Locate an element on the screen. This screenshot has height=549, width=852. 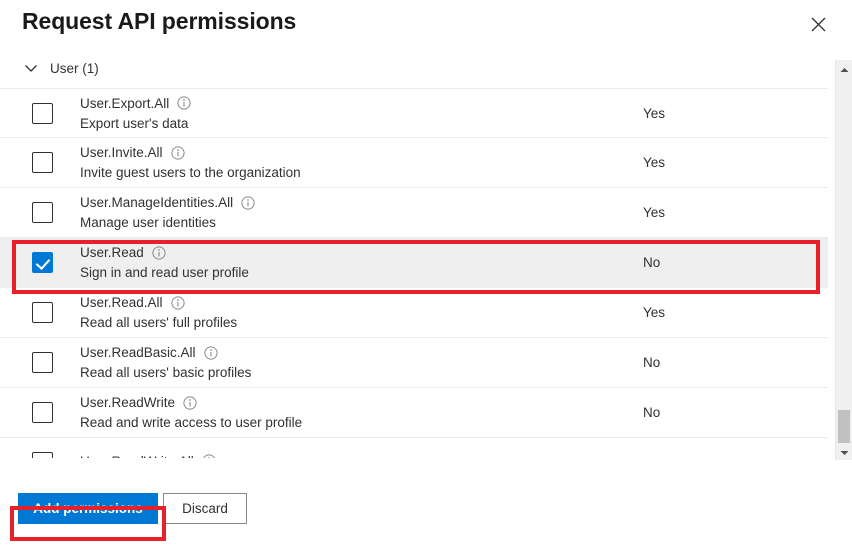
panel-header: Request API permissions is located at coordinates (426, 24).